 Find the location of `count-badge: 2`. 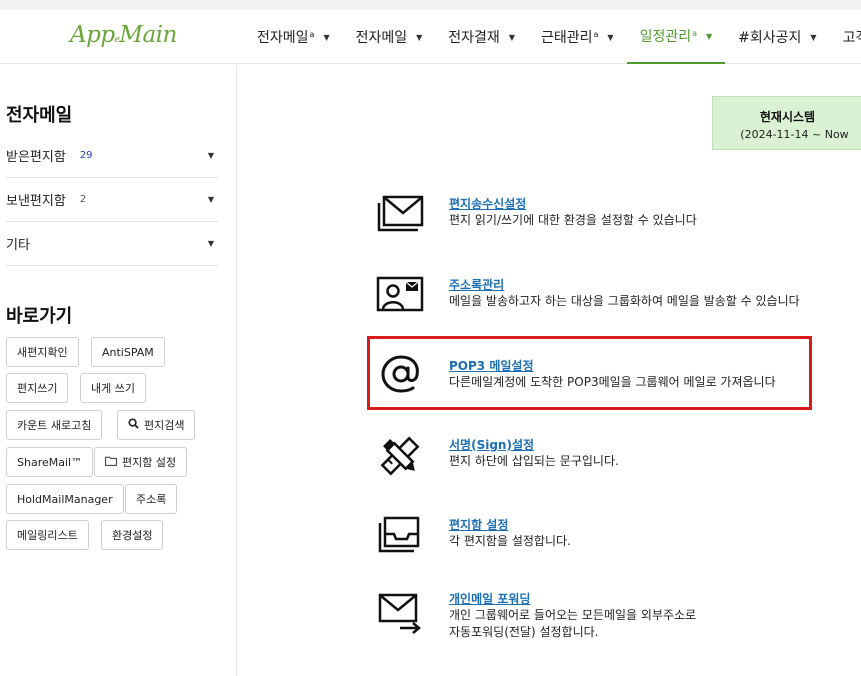

count-badge: 2 is located at coordinates (83, 199).